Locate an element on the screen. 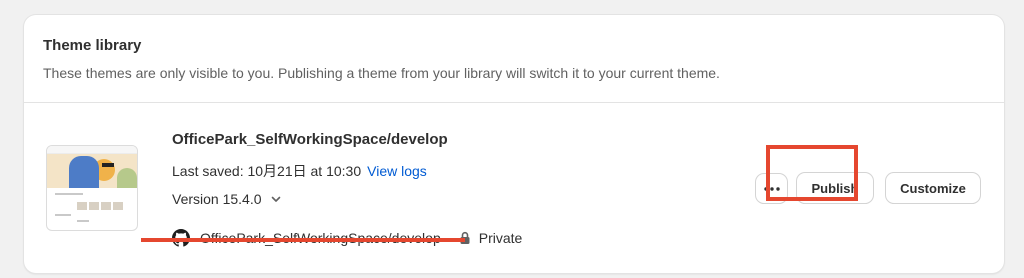 The image size is (1024, 278). publish-highlight-annotation is located at coordinates (812, 173).